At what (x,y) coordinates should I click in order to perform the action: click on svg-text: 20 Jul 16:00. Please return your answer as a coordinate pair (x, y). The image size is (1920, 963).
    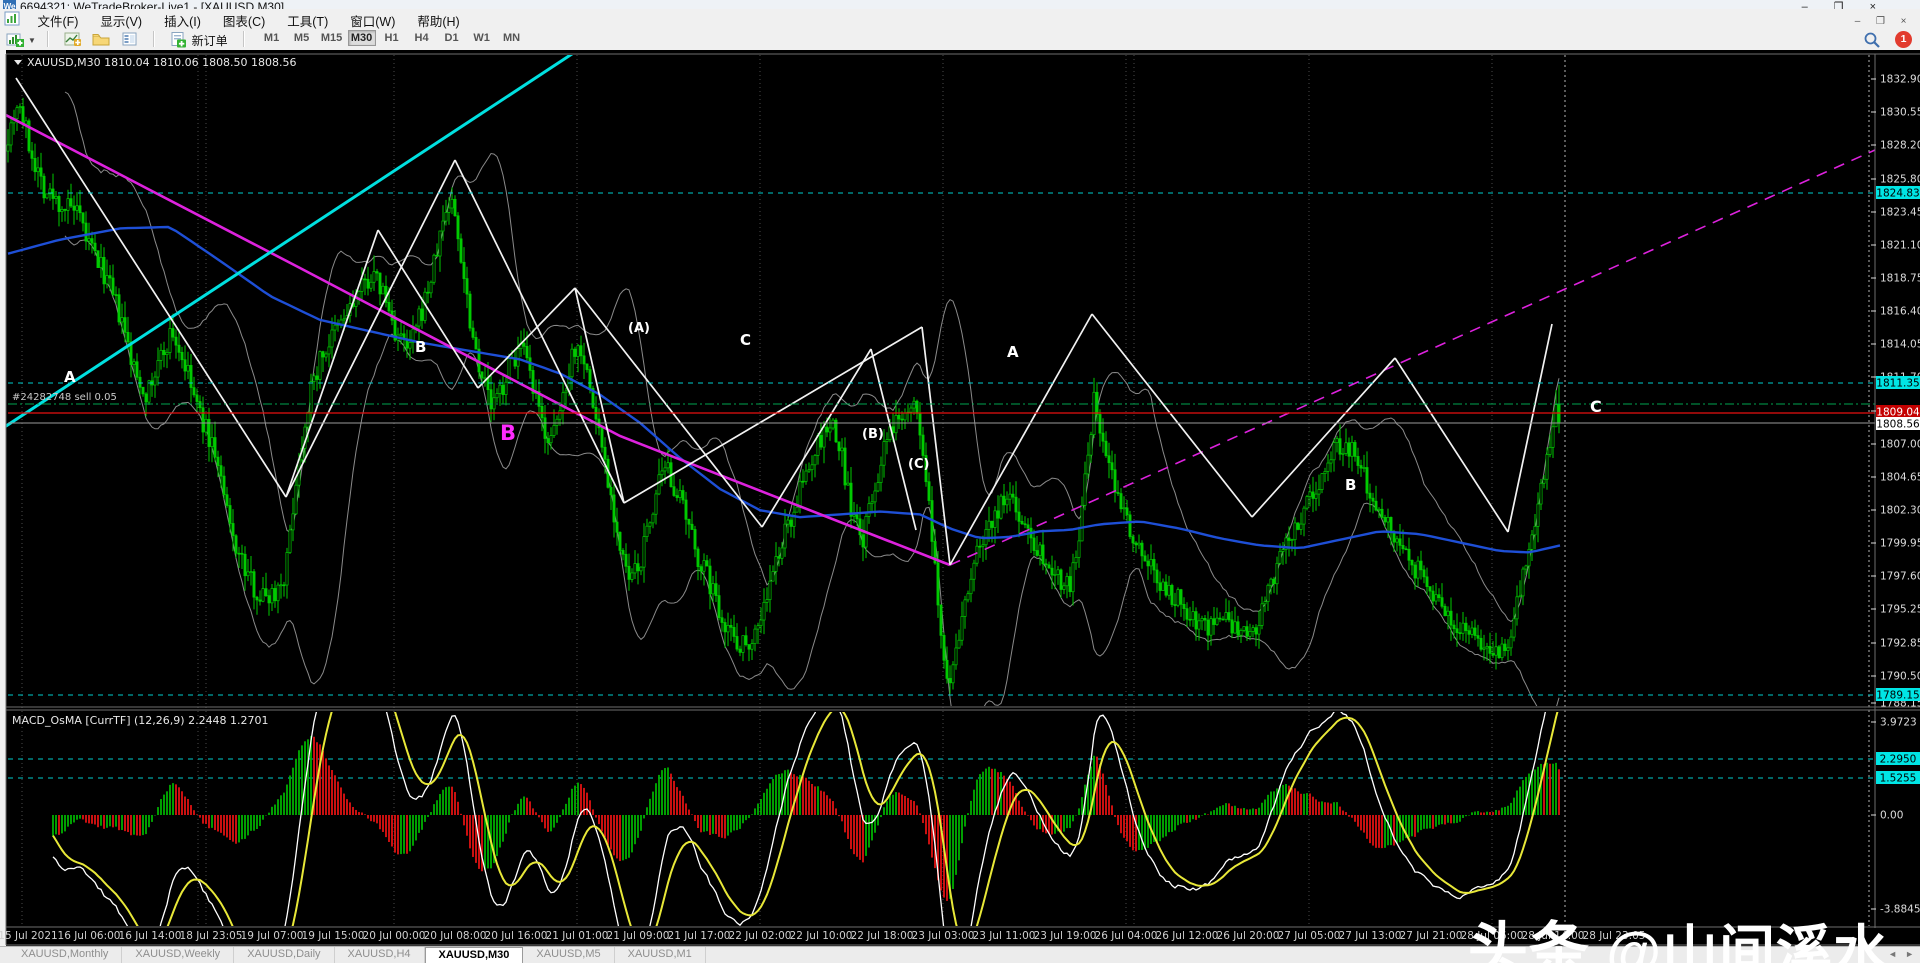
    Looking at the image, I should click on (516, 936).